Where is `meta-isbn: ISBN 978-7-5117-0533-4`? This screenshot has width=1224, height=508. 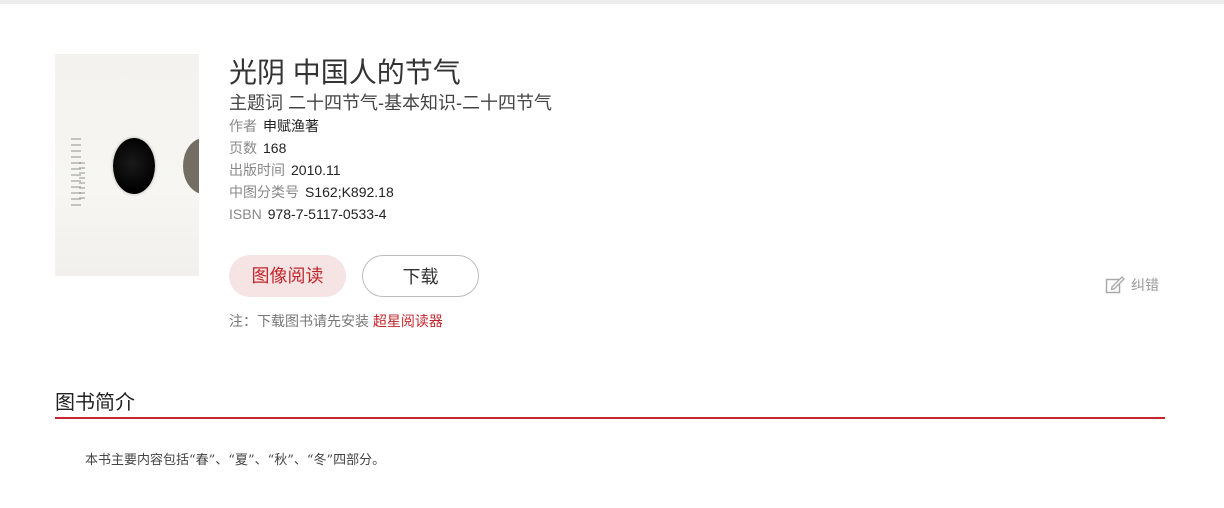
meta-isbn: ISBN 978-7-5117-0533-4 is located at coordinates (390, 214).